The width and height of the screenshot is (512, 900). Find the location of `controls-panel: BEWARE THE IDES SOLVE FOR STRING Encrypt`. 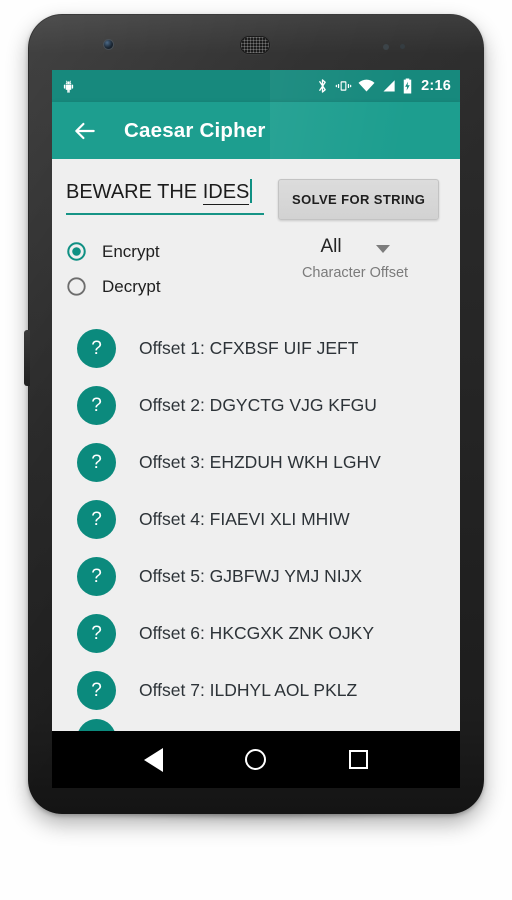

controls-panel: BEWARE THE IDES SOLVE FOR STRING Encrypt is located at coordinates (256, 231).